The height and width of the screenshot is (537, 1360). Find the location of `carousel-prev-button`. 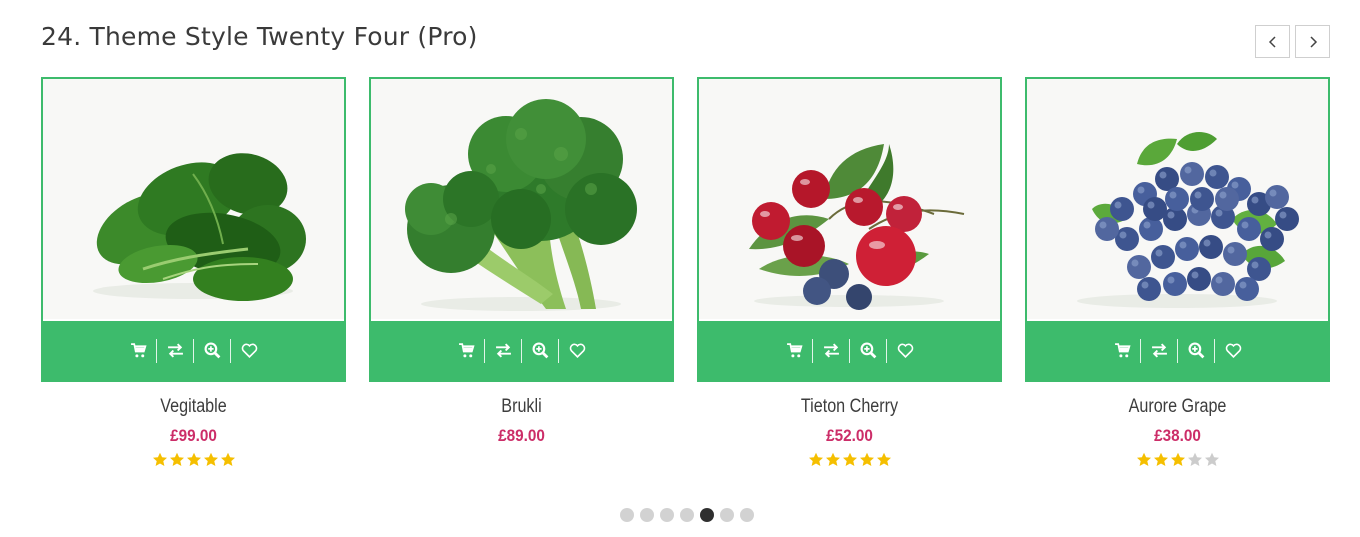

carousel-prev-button is located at coordinates (1272, 41).